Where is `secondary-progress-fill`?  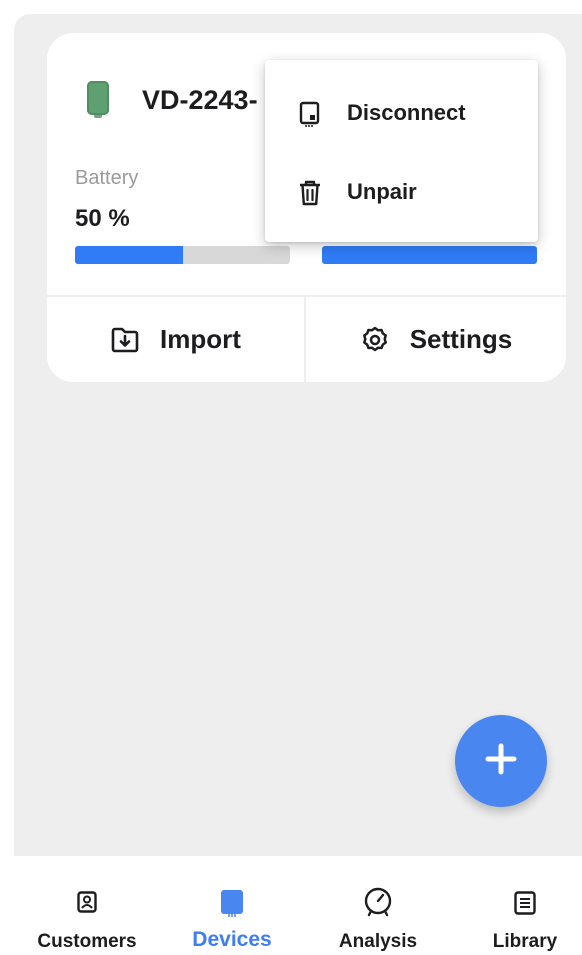
secondary-progress-fill is located at coordinates (429, 255).